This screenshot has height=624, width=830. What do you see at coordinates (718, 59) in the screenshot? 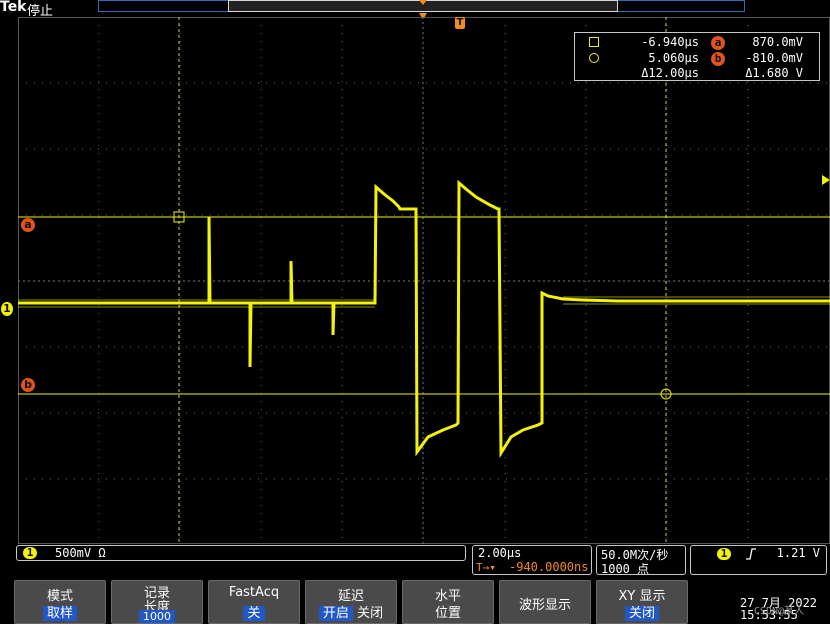
I see `cursor-b-icon: b` at bounding box center [718, 59].